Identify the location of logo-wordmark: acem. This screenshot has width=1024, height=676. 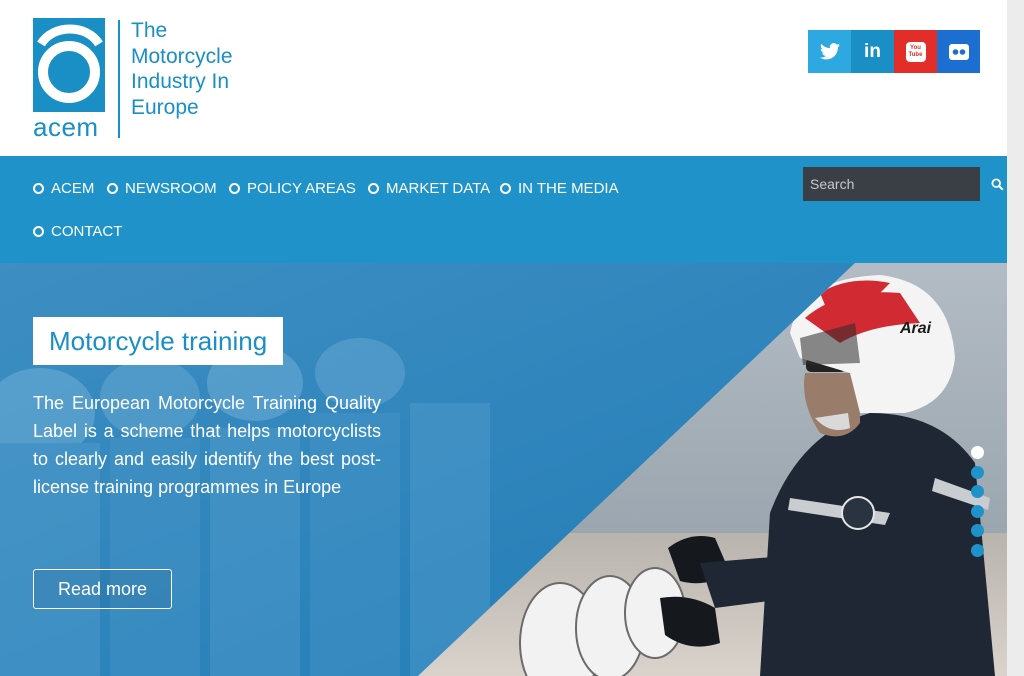
(66, 127).